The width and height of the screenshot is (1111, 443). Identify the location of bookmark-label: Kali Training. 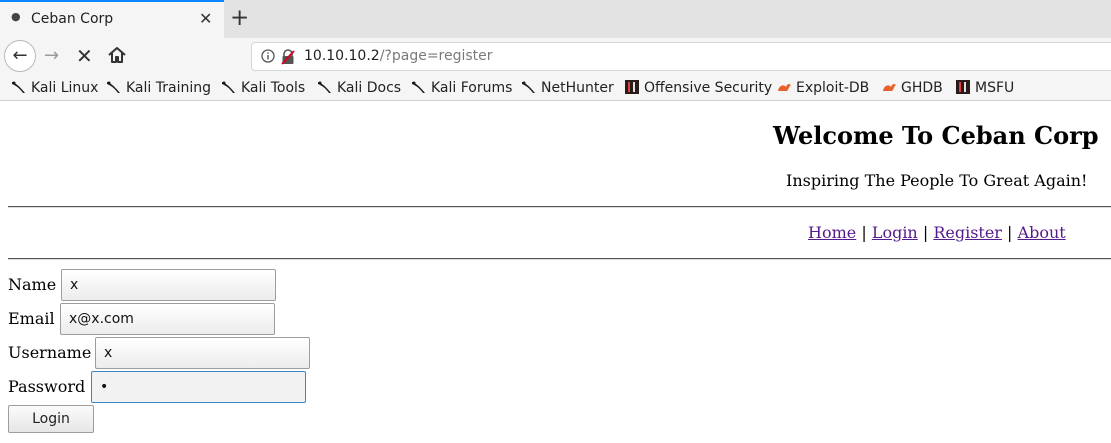
(168, 88).